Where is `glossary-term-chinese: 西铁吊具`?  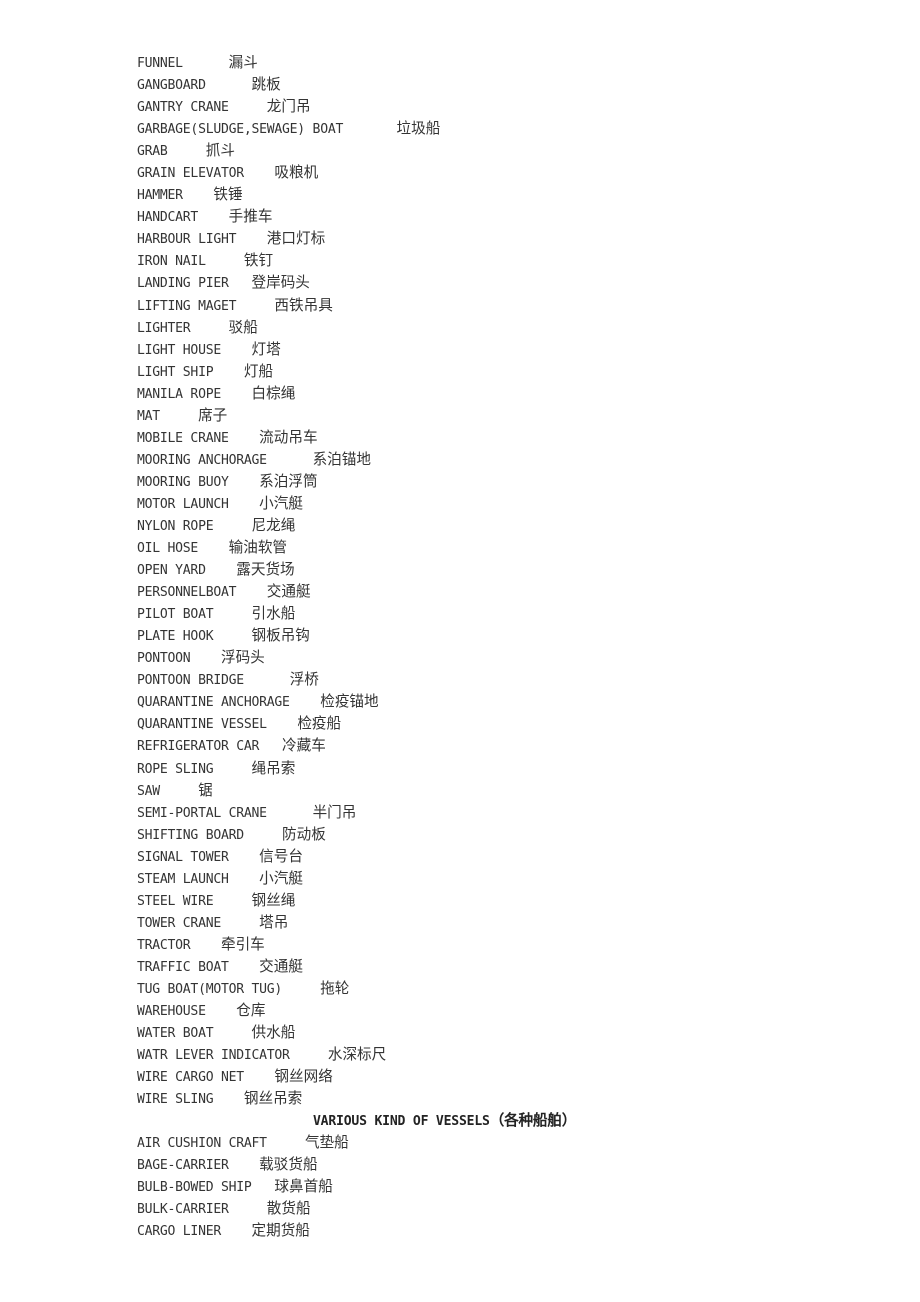
glossary-term-chinese: 西铁吊具 is located at coordinates (303, 305).